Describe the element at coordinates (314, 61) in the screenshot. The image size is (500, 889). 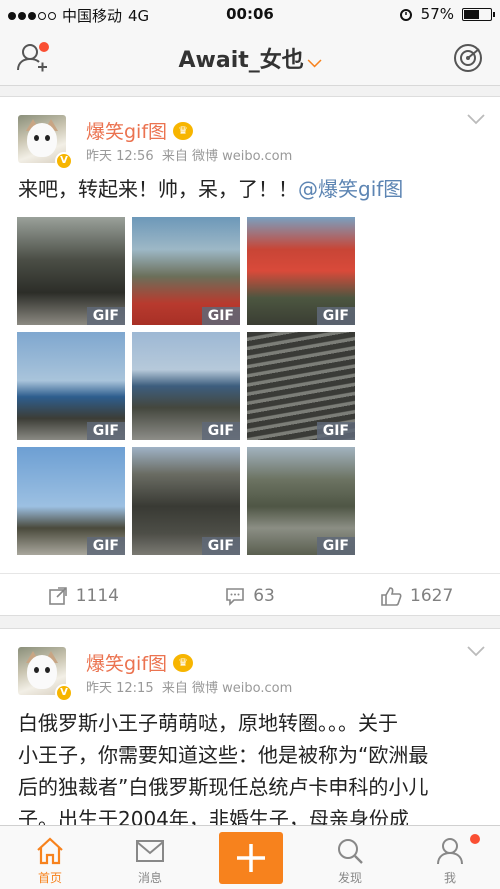
I see `chevron-down-icon: ⌵` at that location.